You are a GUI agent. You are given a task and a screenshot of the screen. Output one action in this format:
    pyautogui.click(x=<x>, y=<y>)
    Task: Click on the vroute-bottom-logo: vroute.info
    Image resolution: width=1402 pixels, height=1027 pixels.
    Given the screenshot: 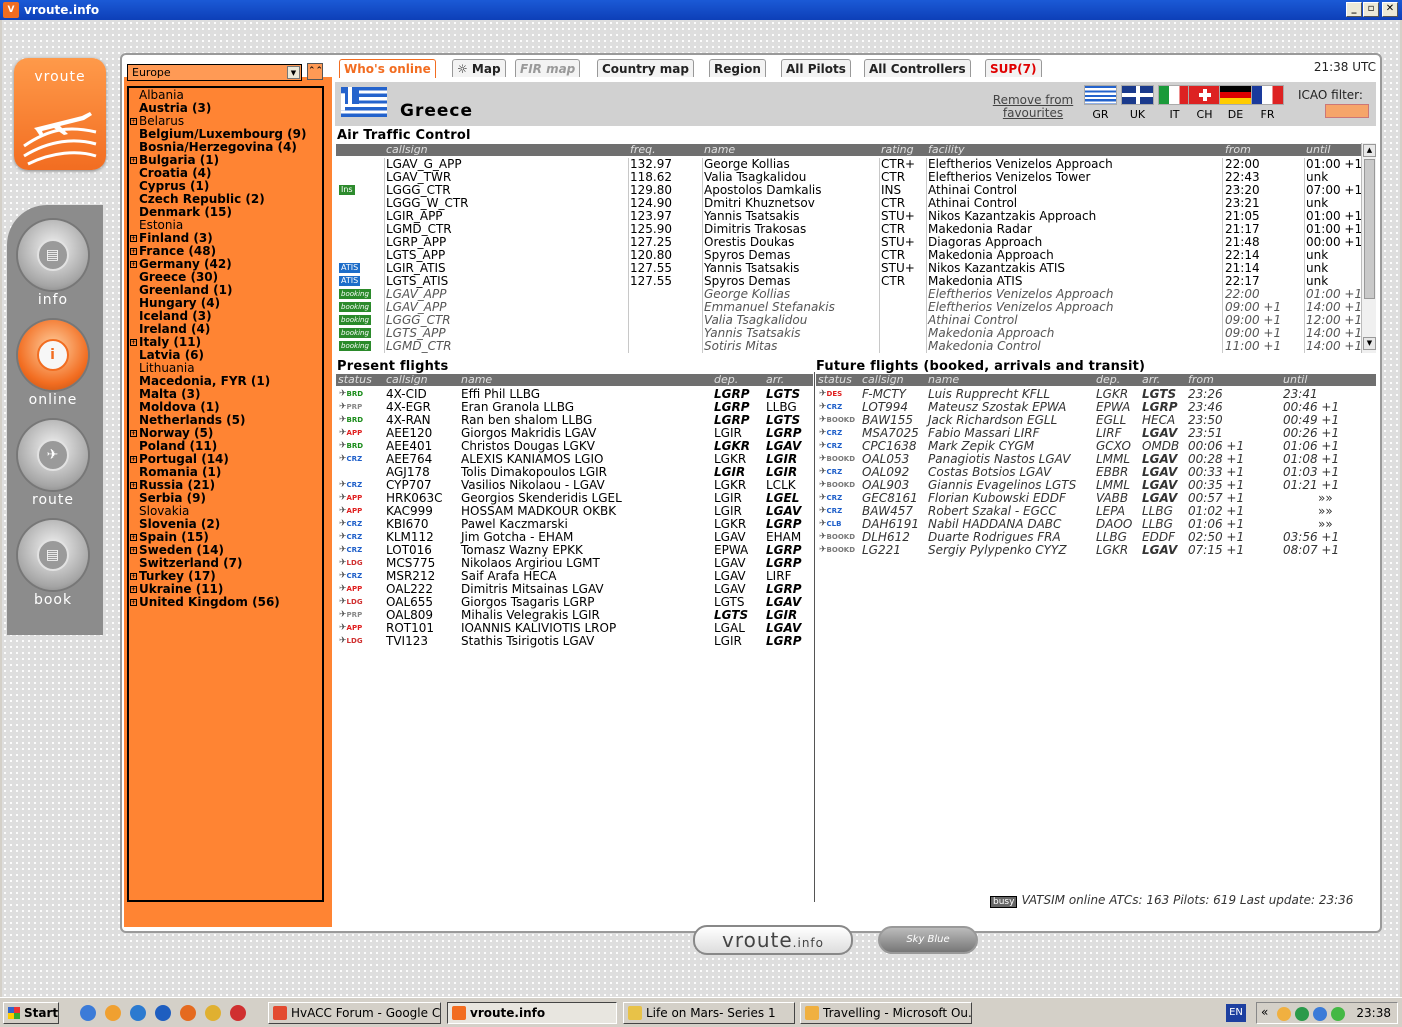 What is the action you would take?
    pyautogui.click(x=773, y=940)
    